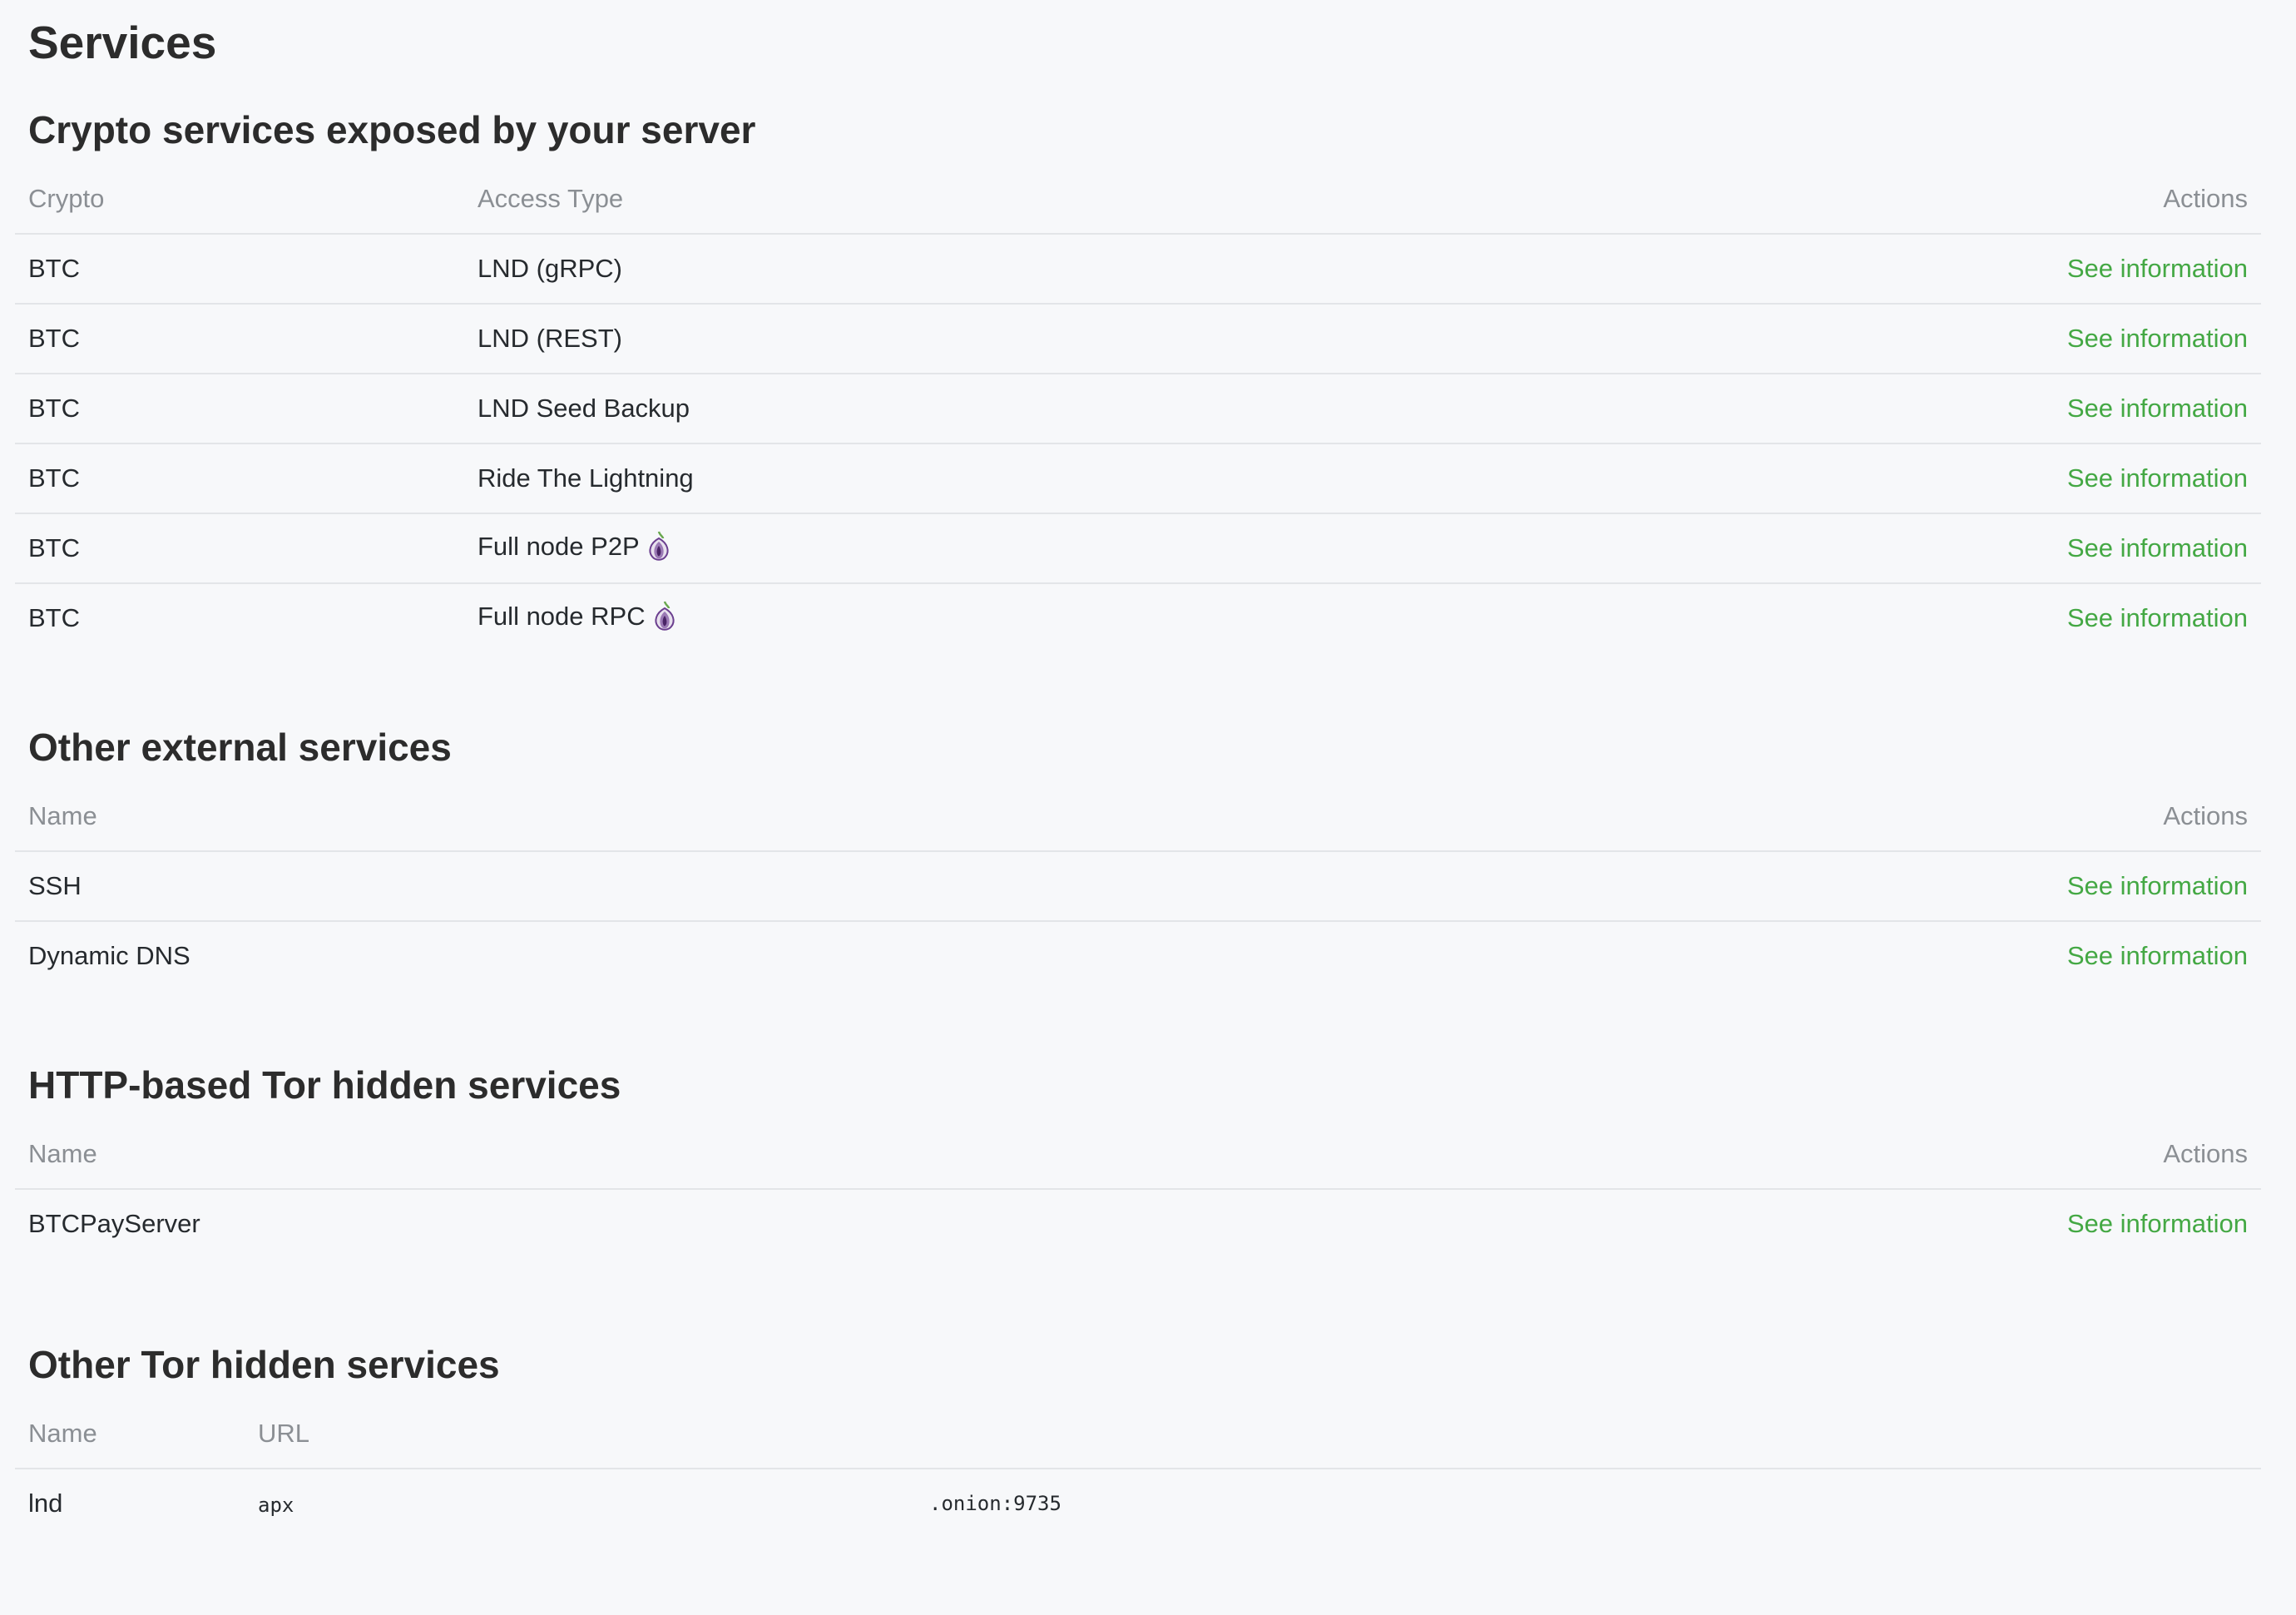 The height and width of the screenshot is (1615, 2296). Describe the element at coordinates (276, 1506) in the screenshot. I see `onion-url-prefix: apx` at that location.